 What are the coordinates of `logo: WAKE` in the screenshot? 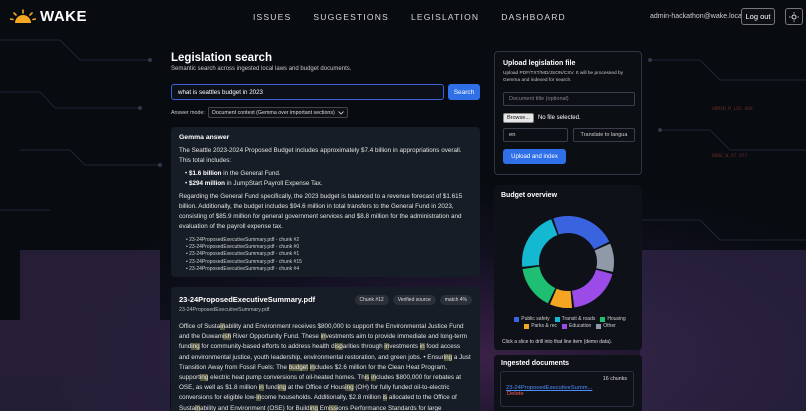 It's located at (48, 16).